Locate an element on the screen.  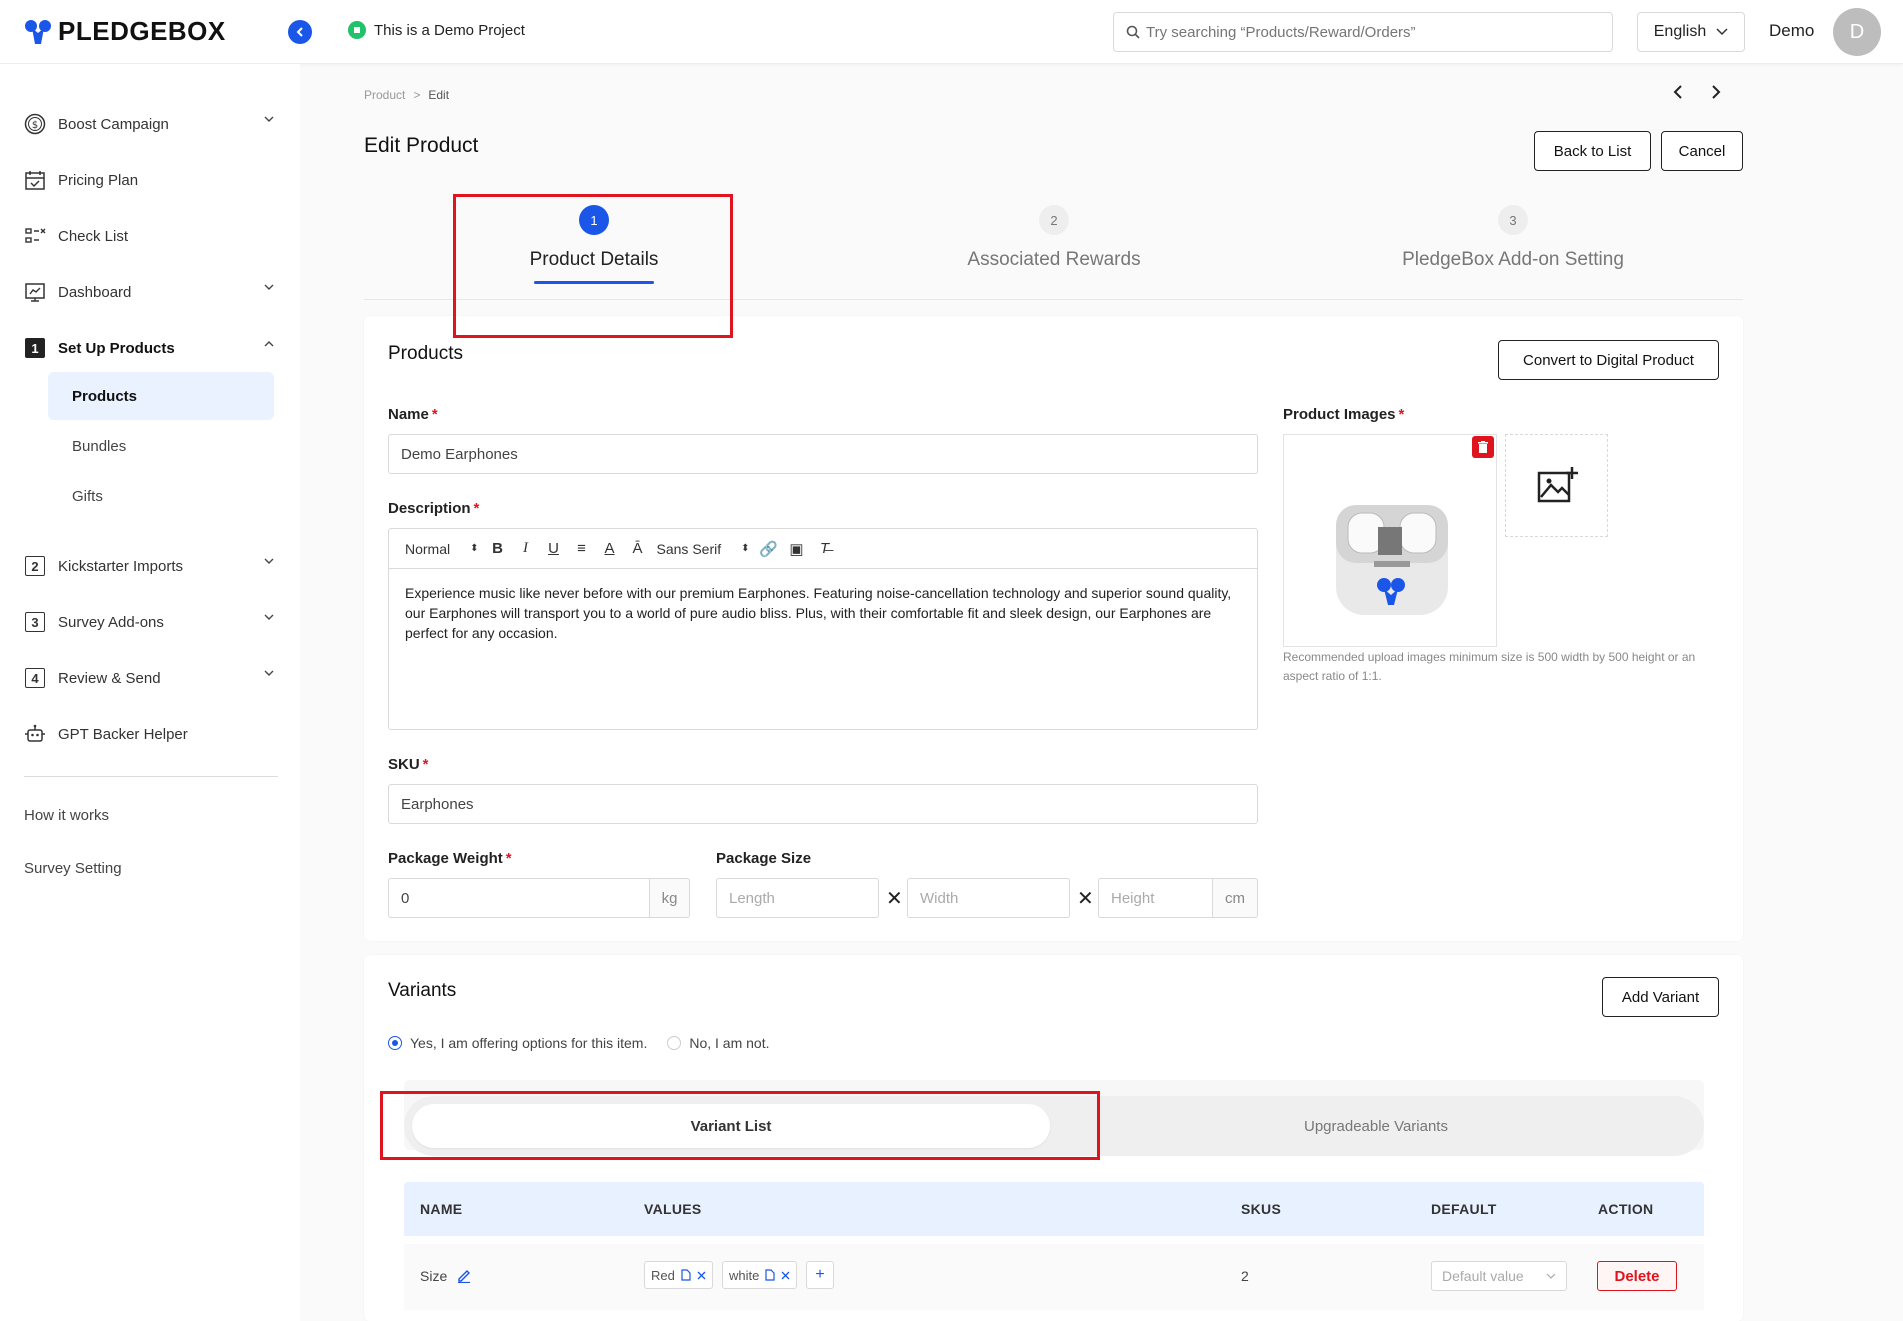
dashboard-icon is located at coordinates (35, 292).